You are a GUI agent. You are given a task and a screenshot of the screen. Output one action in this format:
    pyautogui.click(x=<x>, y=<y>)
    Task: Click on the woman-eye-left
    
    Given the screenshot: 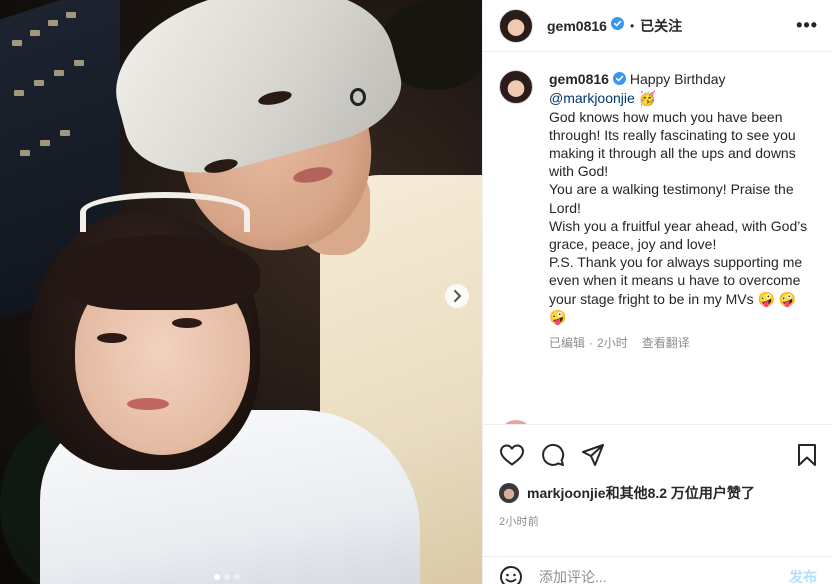 What is the action you would take?
    pyautogui.click(x=112, y=338)
    